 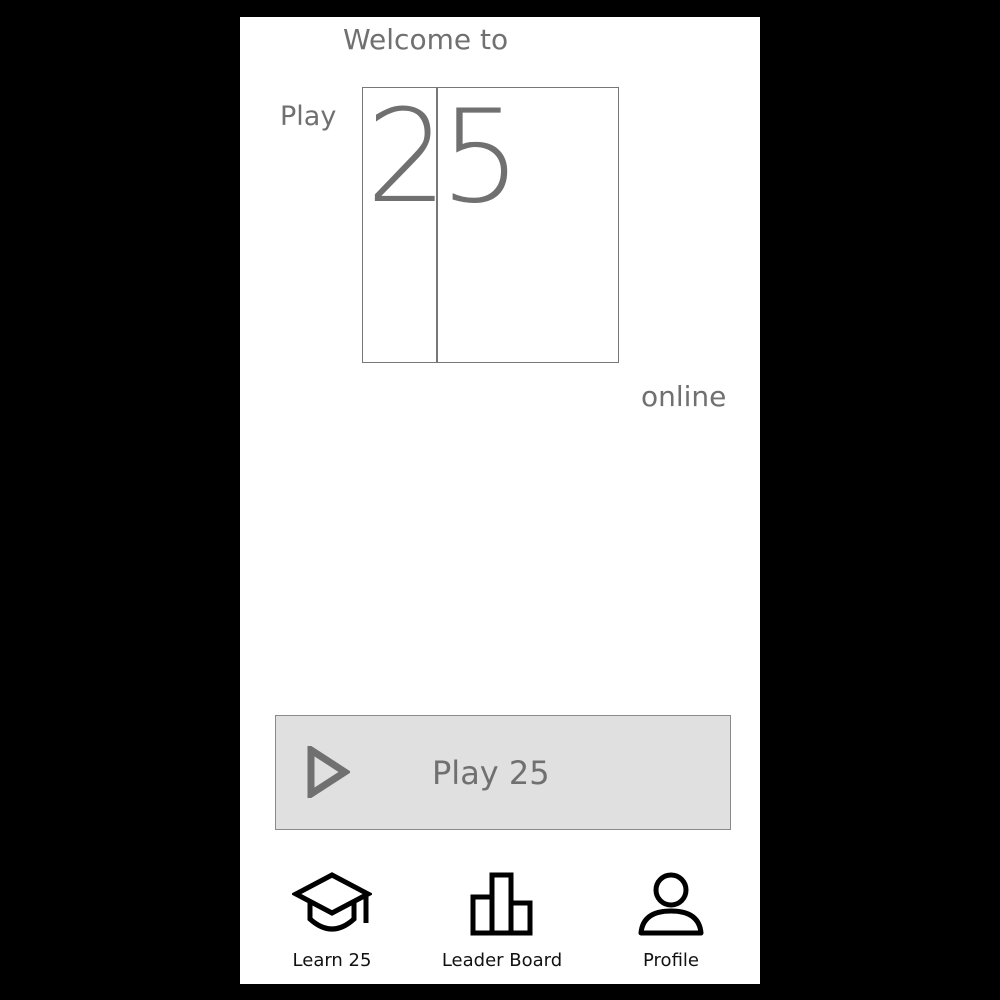 What do you see at coordinates (684, 396) in the screenshot?
I see `online-text: online` at bounding box center [684, 396].